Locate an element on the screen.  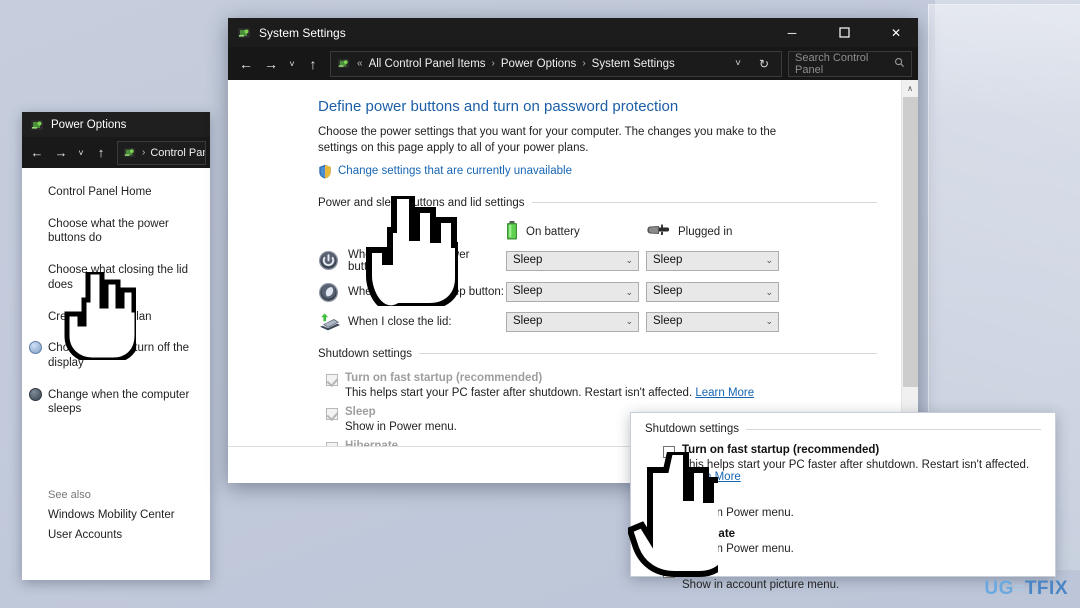
breadcrumb-overflow-icon: « is located at coordinates (360, 63).